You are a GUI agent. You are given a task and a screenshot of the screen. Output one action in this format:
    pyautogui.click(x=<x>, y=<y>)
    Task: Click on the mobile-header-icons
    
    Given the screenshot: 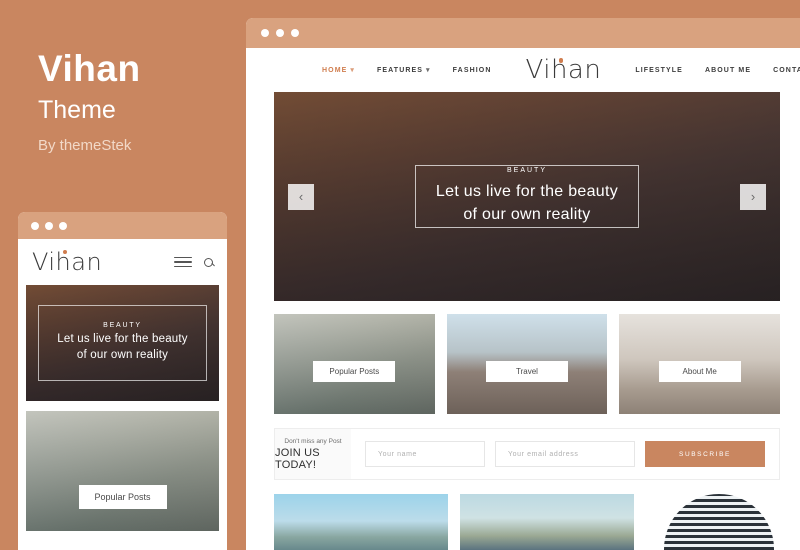 What is the action you would take?
    pyautogui.click(x=193, y=262)
    